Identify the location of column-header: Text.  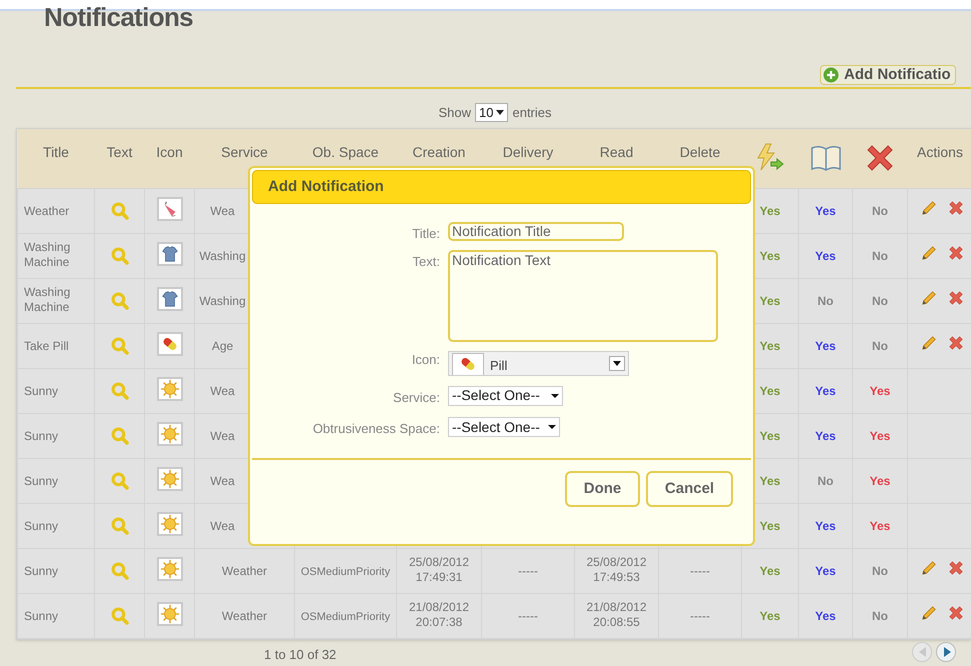
(119, 152).